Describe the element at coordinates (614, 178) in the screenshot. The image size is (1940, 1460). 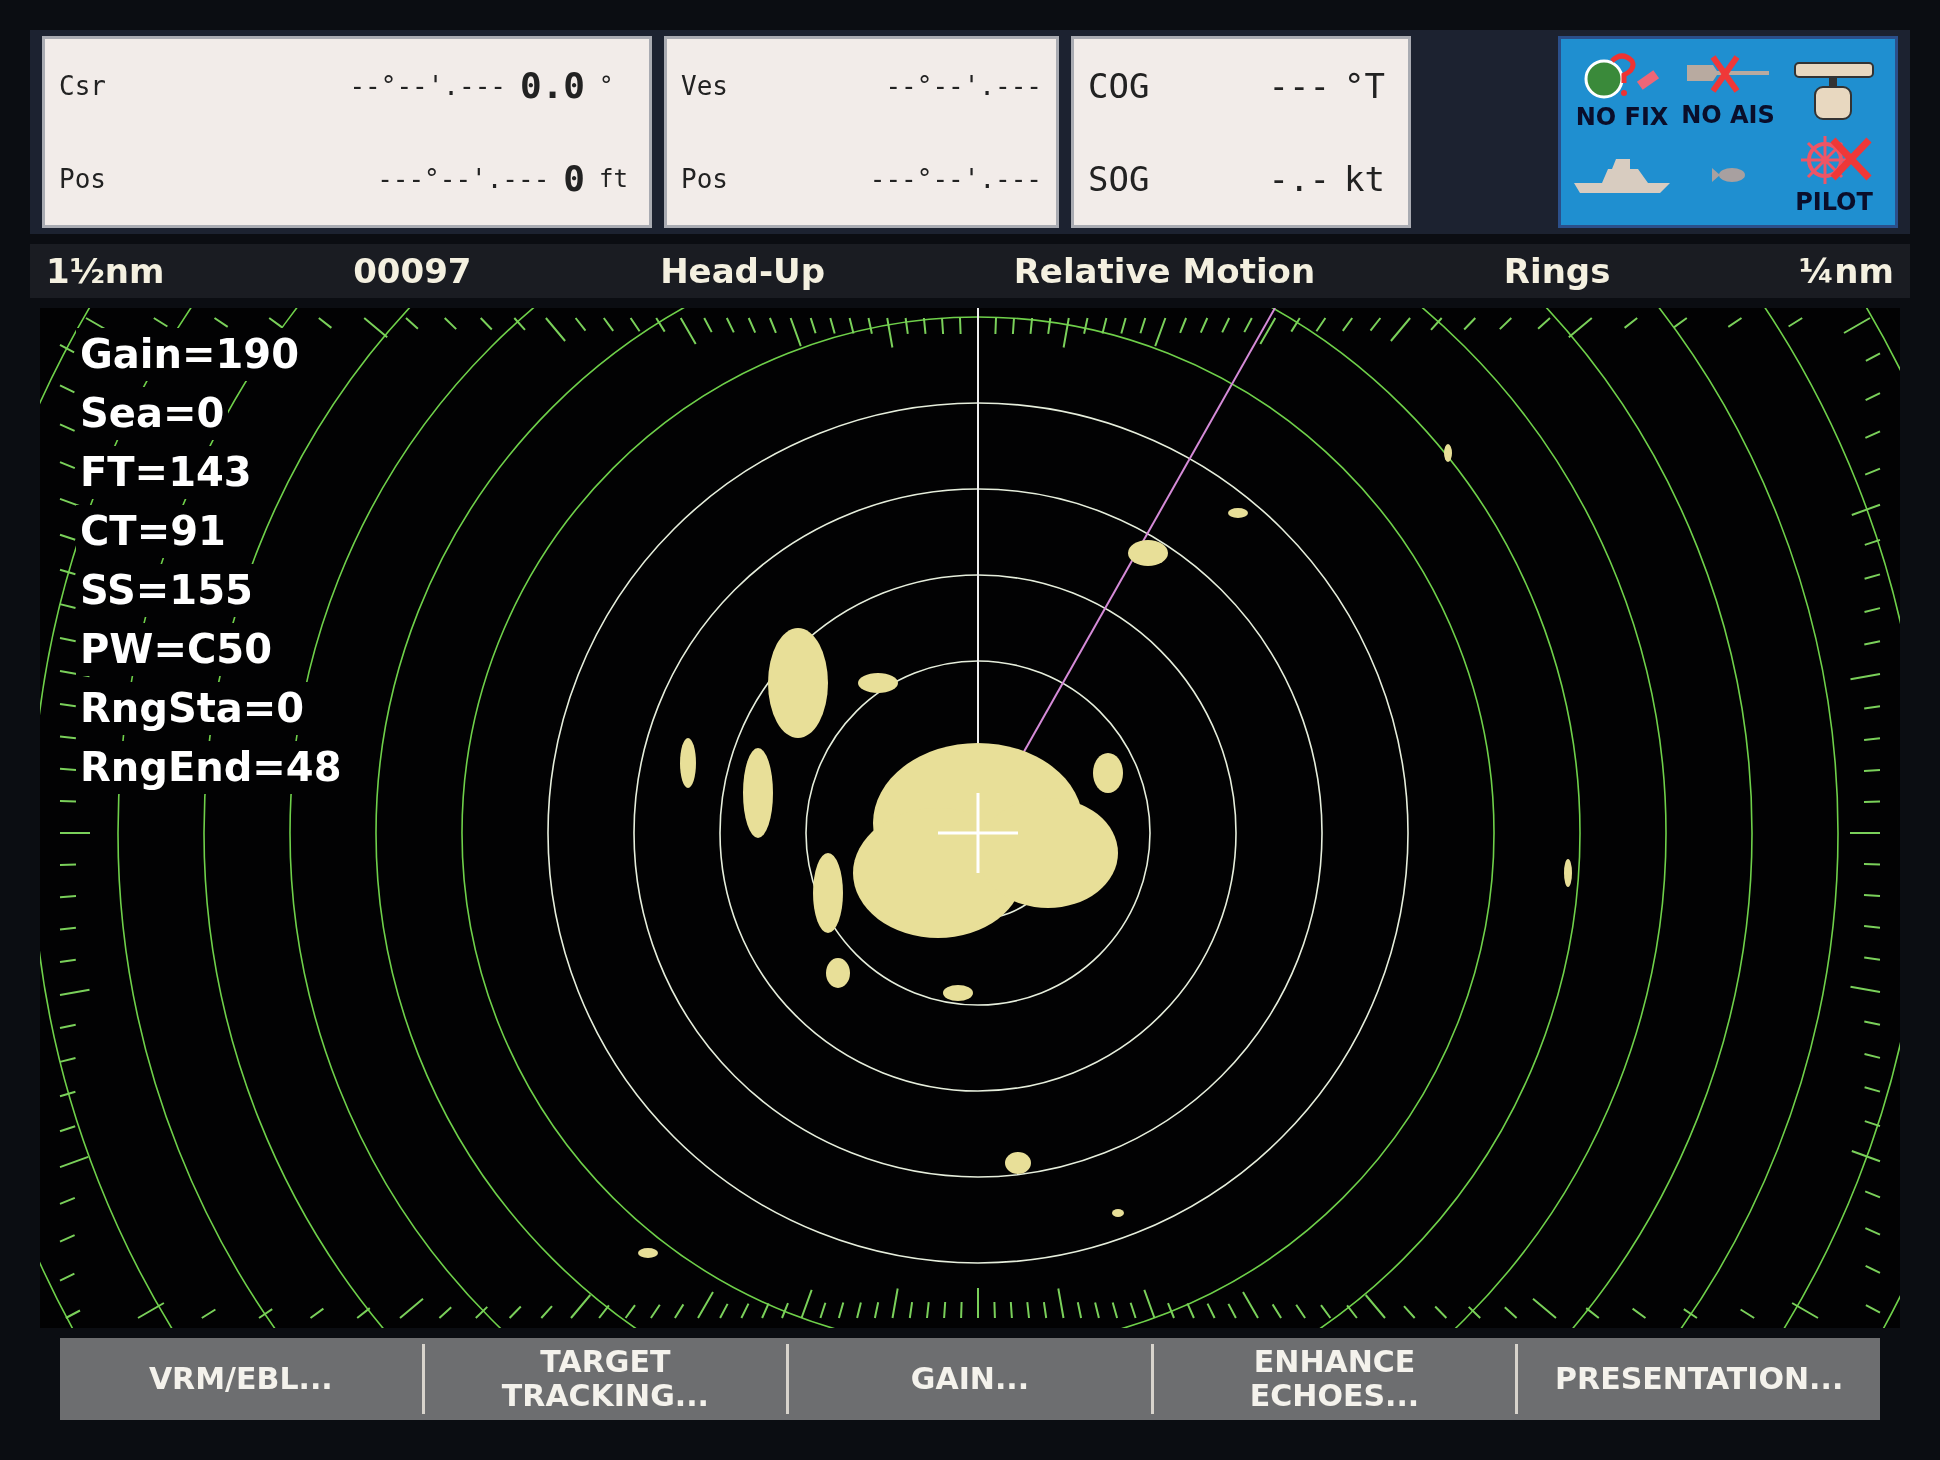
I see `unit-label: ft` at that location.